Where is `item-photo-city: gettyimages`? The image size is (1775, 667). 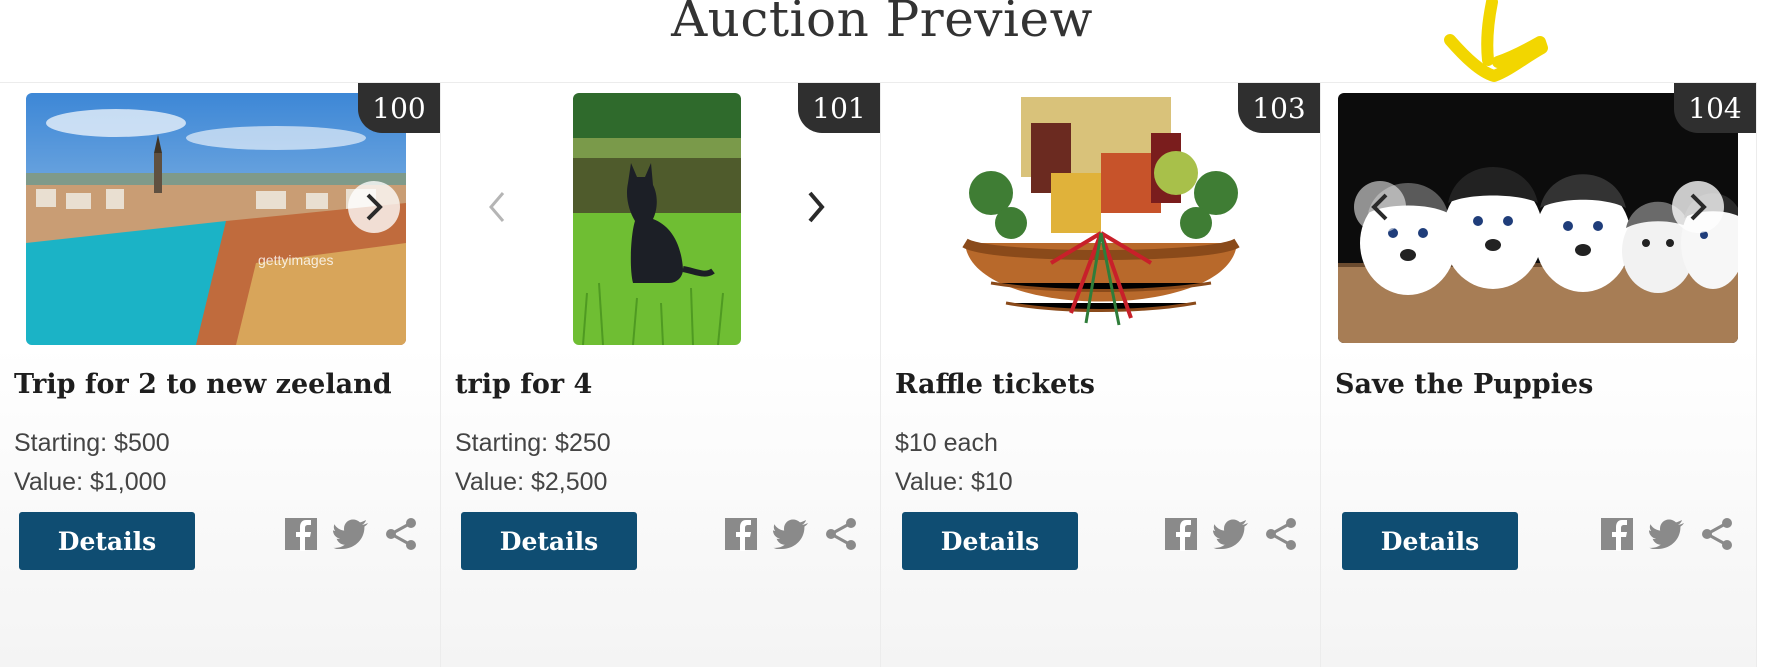 item-photo-city: gettyimages is located at coordinates (216, 219).